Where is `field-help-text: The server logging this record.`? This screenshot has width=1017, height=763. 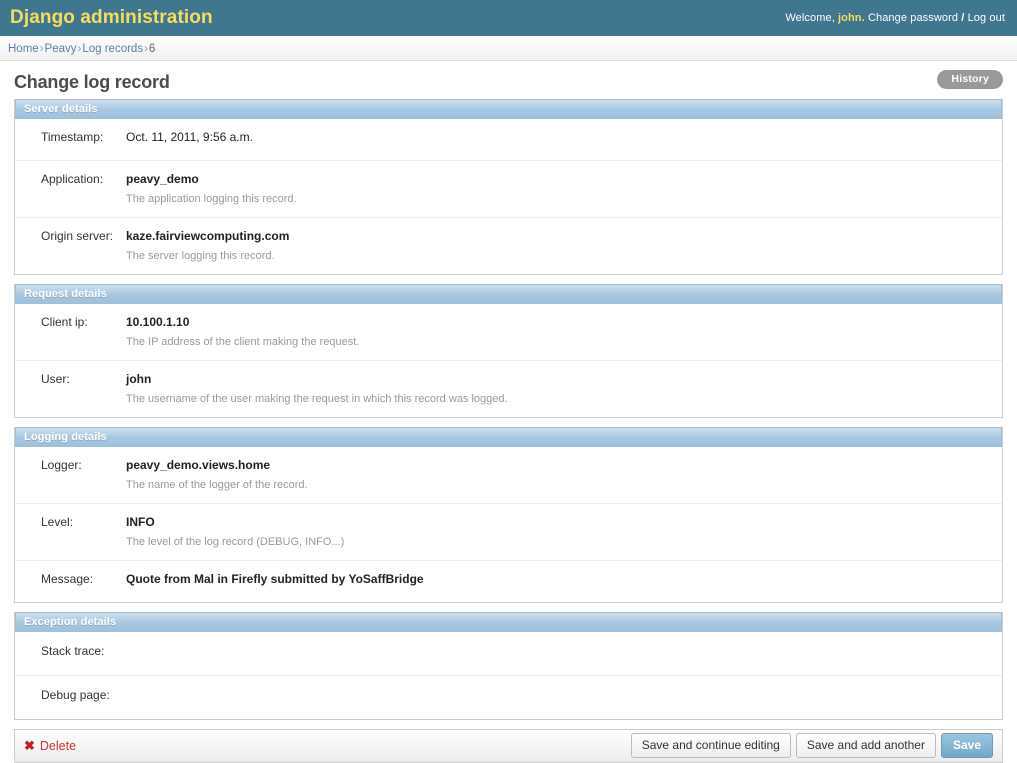
field-help-text: The server logging this record. is located at coordinates (200, 256).